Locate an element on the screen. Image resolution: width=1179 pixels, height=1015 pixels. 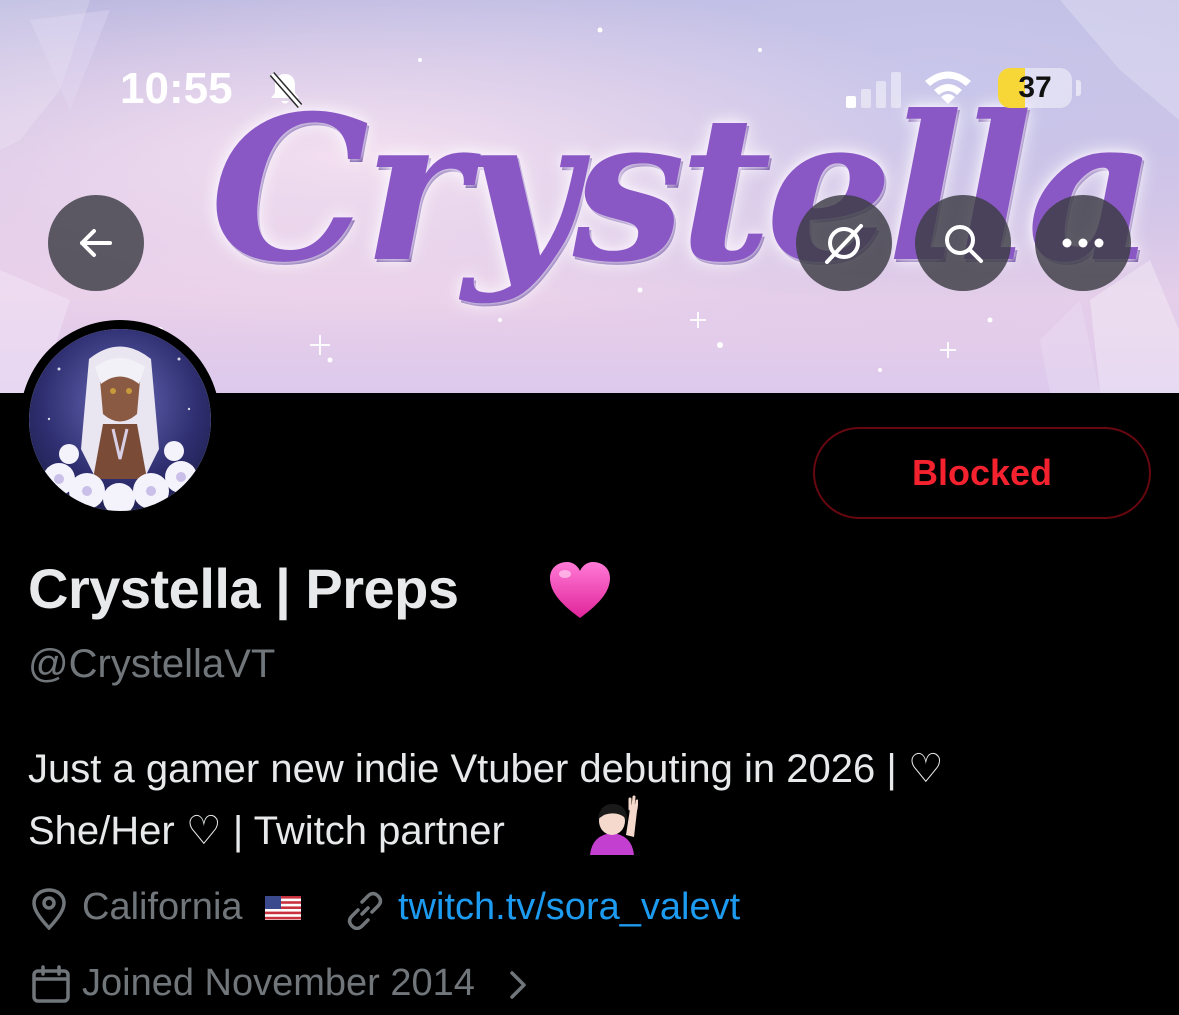
calendar-icon is located at coordinates (51, 986).